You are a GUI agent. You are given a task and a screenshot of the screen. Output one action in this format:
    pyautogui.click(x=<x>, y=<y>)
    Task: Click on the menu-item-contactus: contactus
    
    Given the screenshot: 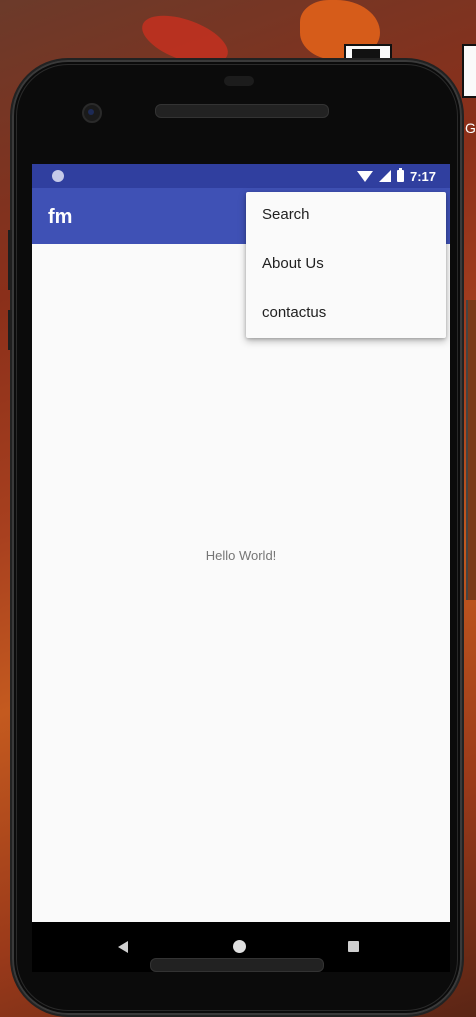 What is the action you would take?
    pyautogui.click(x=346, y=314)
    